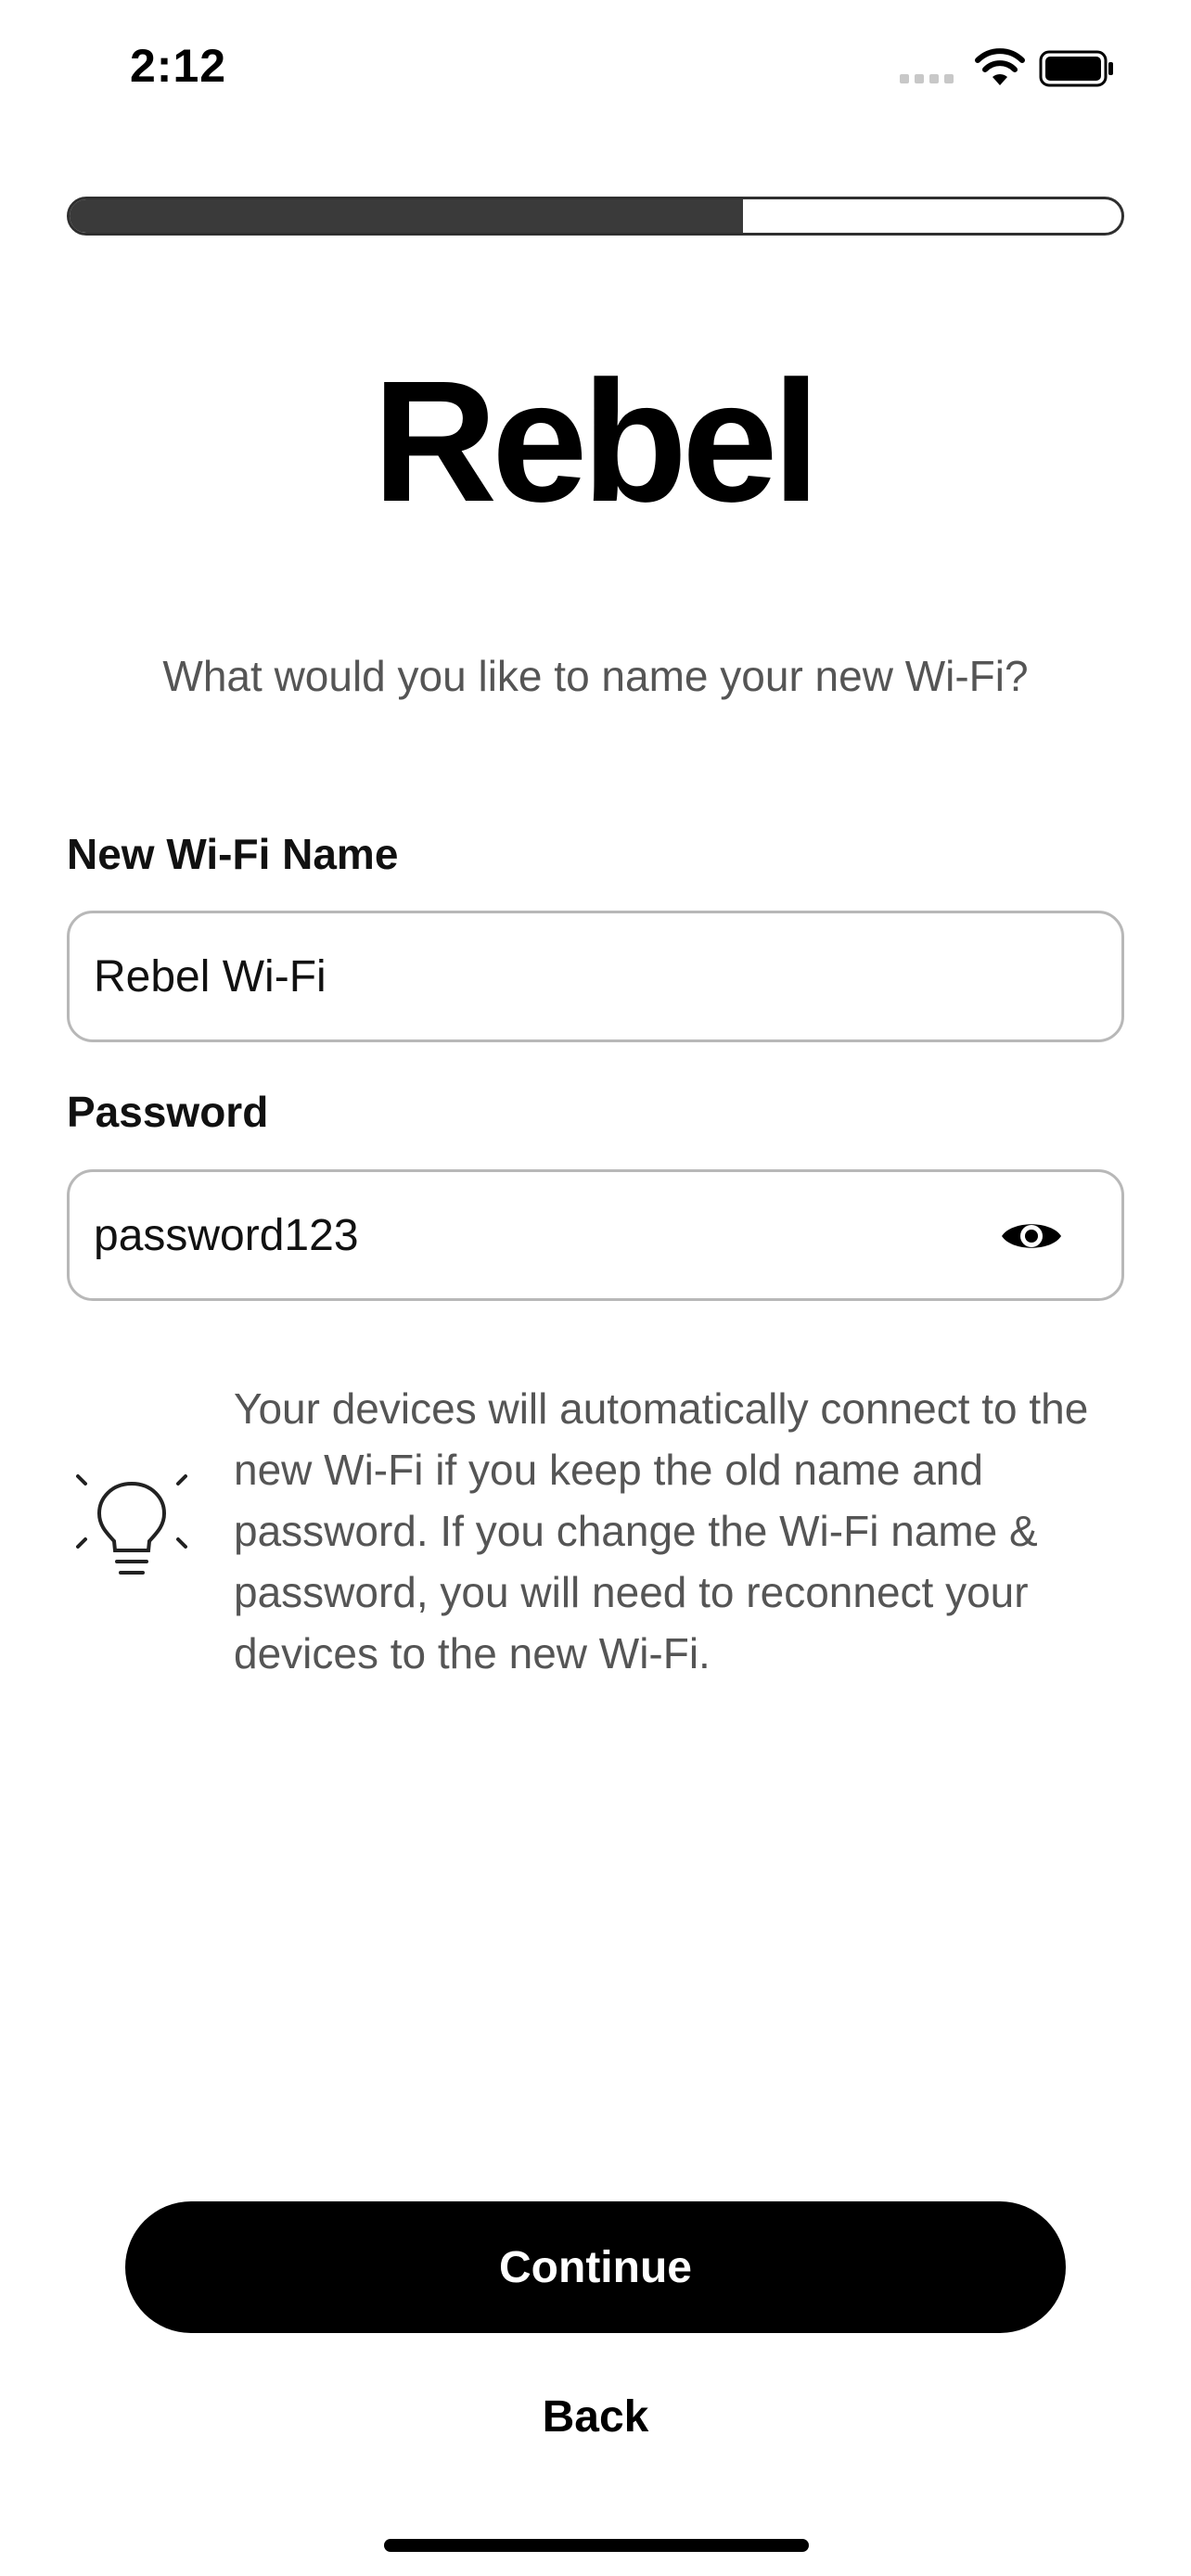 The width and height of the screenshot is (1191, 2576). What do you see at coordinates (595, 2267) in the screenshot?
I see `continue-button: Continue` at bounding box center [595, 2267].